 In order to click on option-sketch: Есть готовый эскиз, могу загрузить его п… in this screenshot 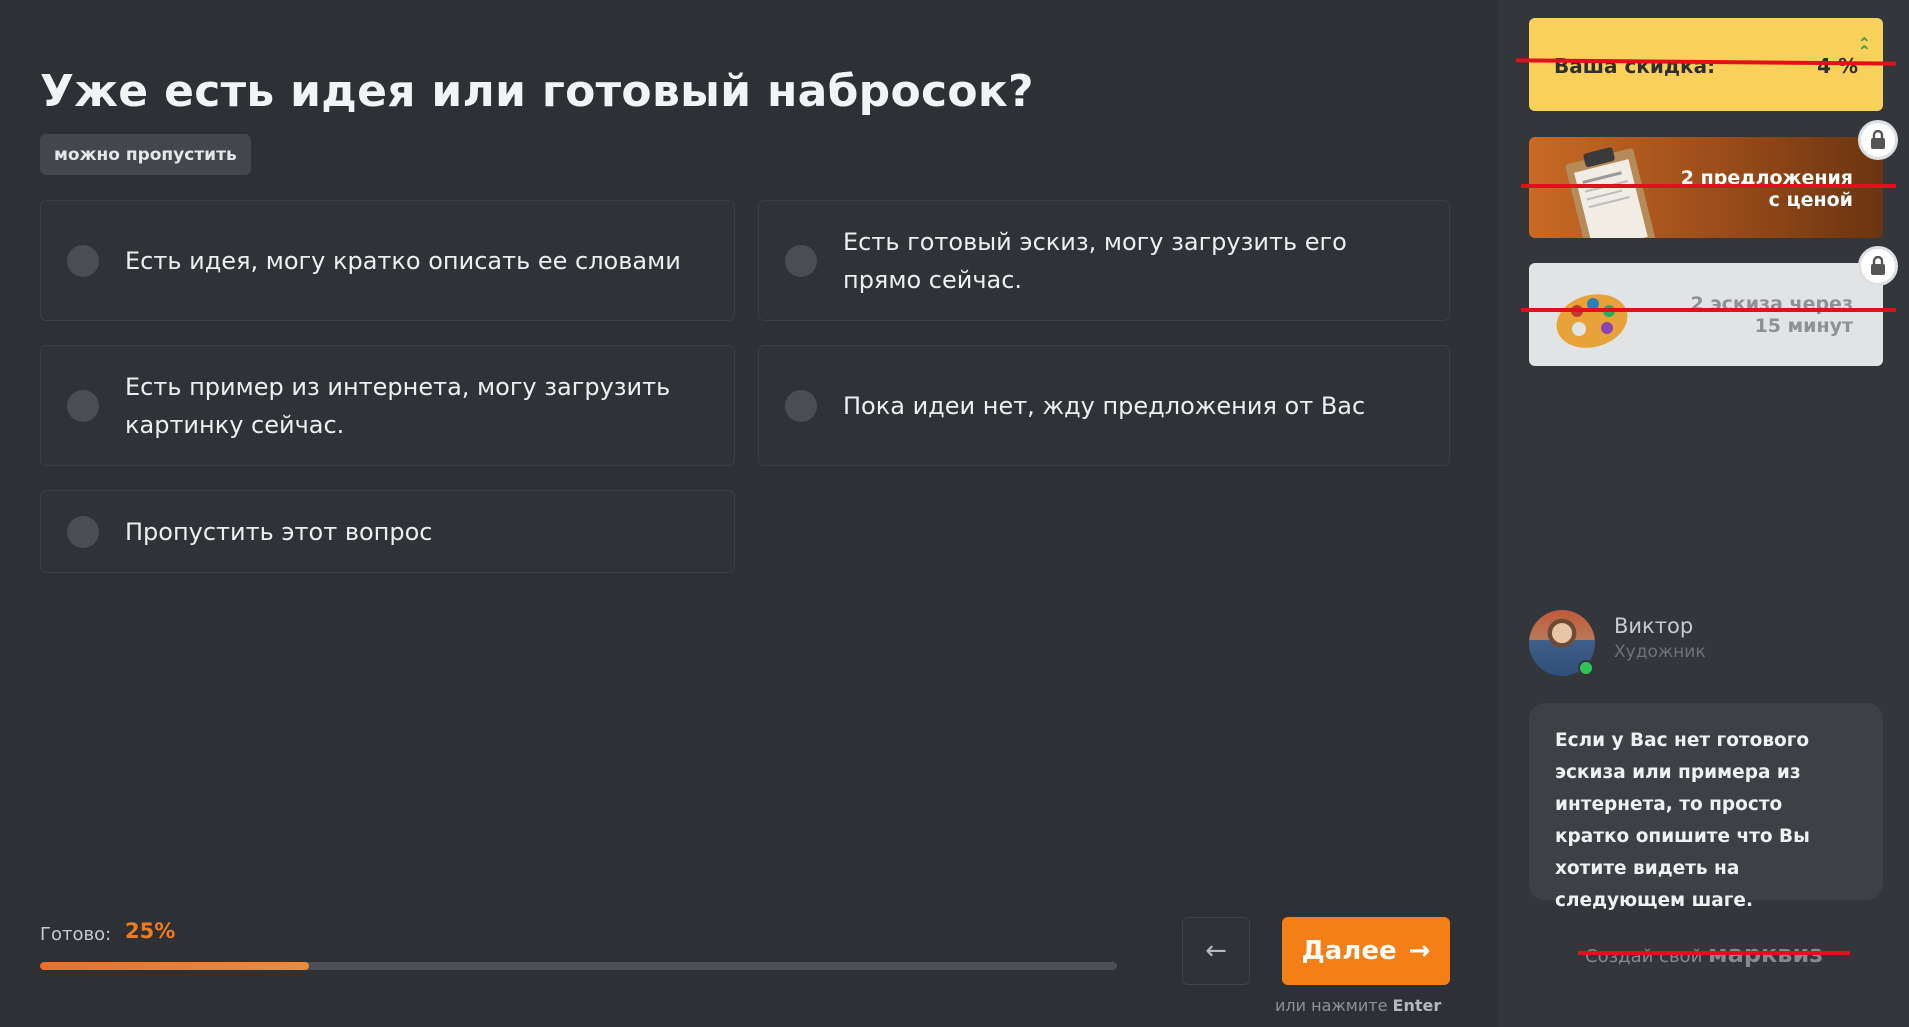, I will do `click(1104, 260)`.